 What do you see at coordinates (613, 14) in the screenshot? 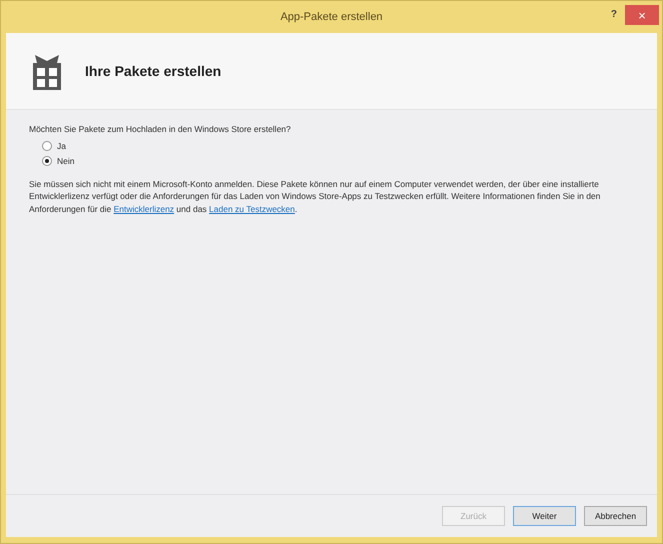
I see `help-button: ?` at bounding box center [613, 14].